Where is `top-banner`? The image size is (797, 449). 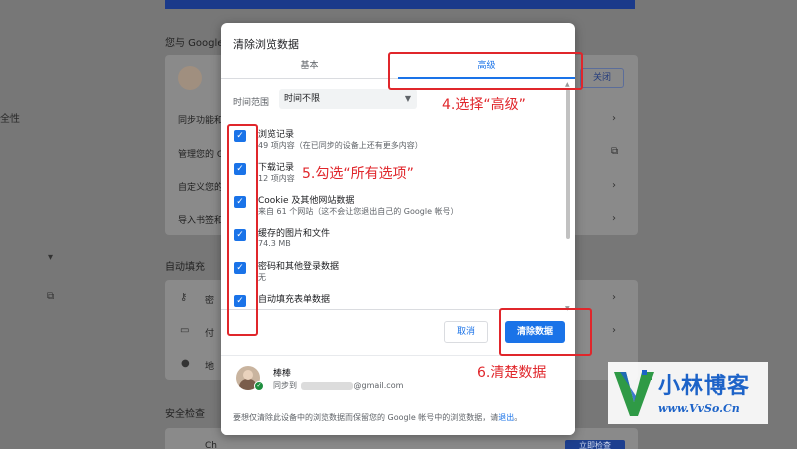 top-banner is located at coordinates (400, 4).